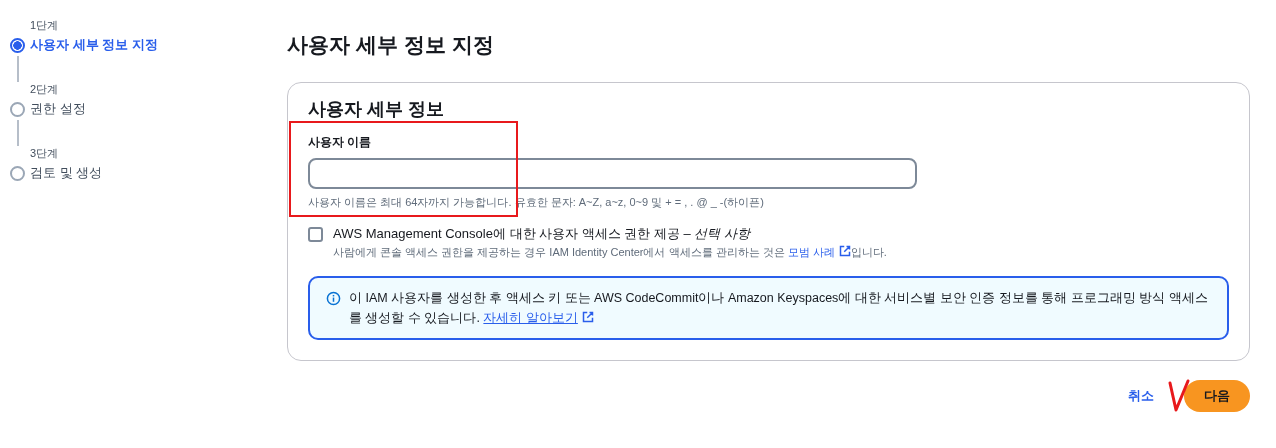 This screenshot has width=1276, height=448. Describe the element at coordinates (819, 252) in the screenshot. I see `best-practice-link: 모범 사례` at that location.